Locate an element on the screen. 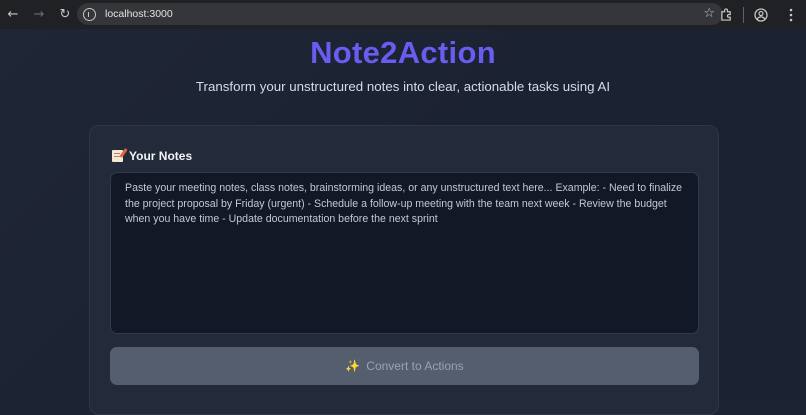 This screenshot has width=806, height=415. profile-icon is located at coordinates (761, 14).